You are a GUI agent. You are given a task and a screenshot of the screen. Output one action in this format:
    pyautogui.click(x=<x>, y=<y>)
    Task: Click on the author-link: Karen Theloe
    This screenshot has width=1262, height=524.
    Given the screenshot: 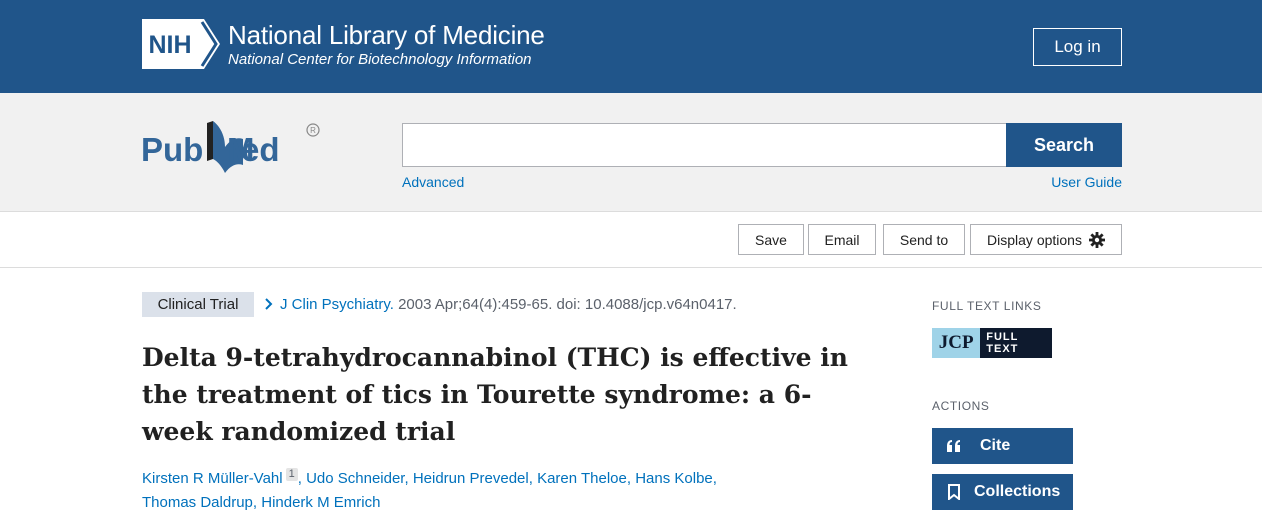 What is the action you would take?
    pyautogui.click(x=582, y=478)
    